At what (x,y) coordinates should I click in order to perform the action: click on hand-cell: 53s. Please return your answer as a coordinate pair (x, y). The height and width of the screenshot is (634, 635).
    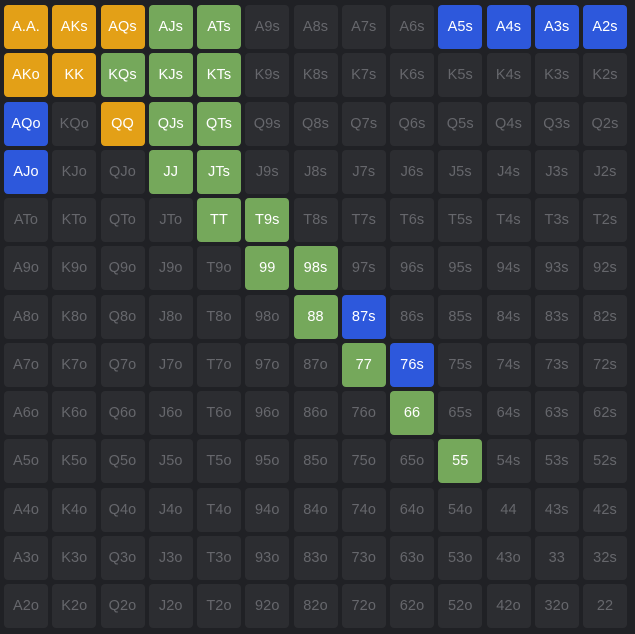
    Looking at the image, I should click on (556, 461).